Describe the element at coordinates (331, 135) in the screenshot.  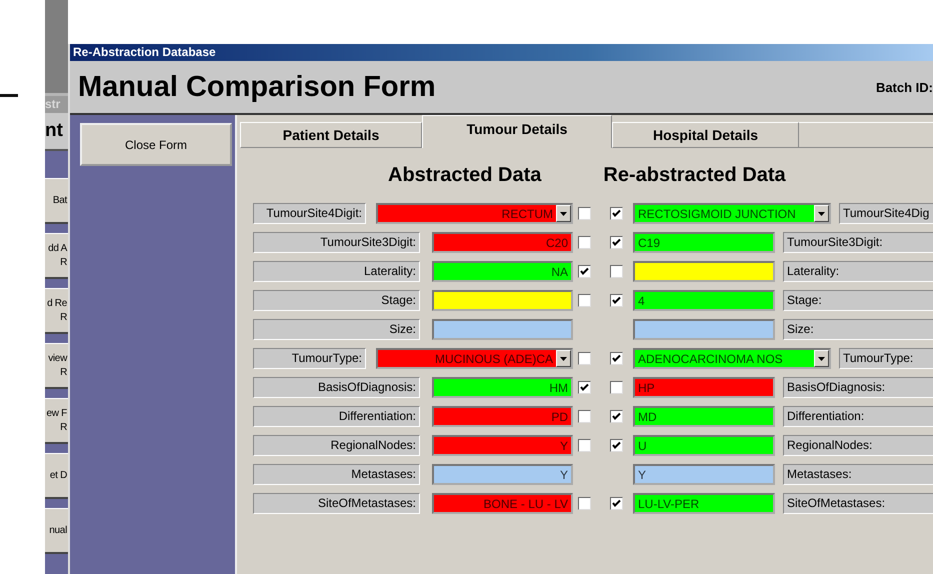
I see `tab: Patient Details` at that location.